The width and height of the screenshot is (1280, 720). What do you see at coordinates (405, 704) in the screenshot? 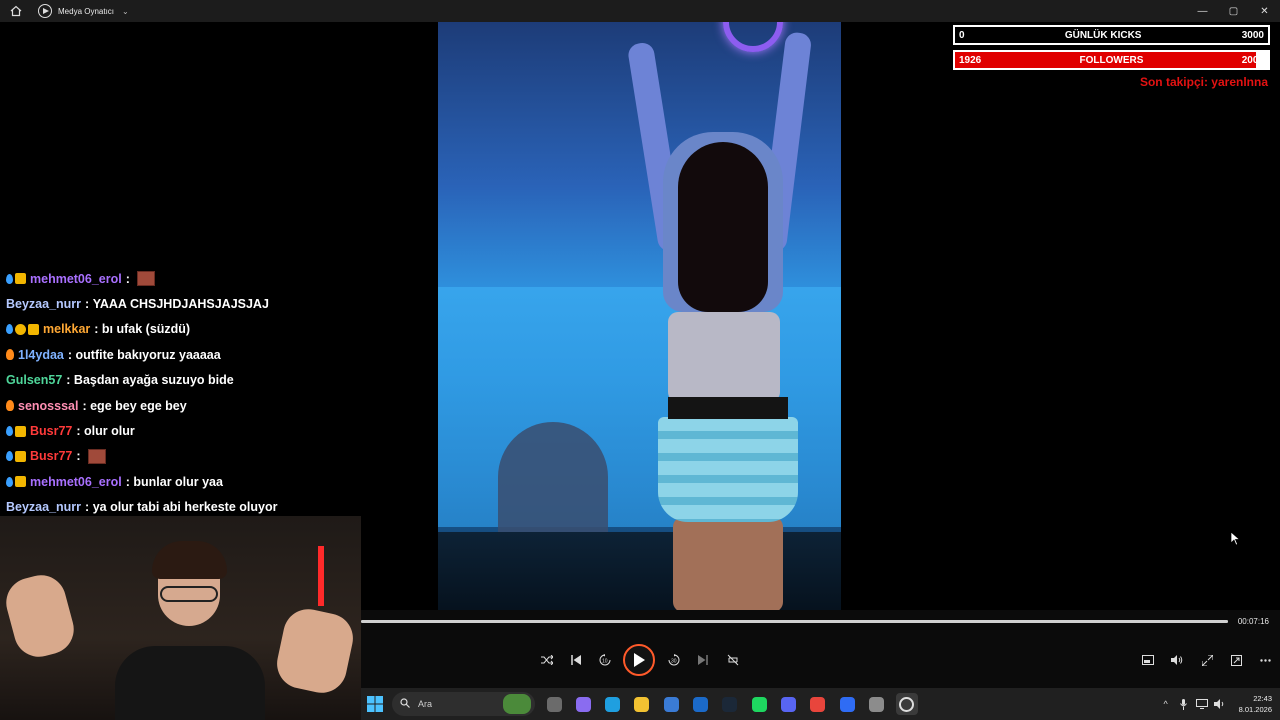
I see `search-icon` at bounding box center [405, 704].